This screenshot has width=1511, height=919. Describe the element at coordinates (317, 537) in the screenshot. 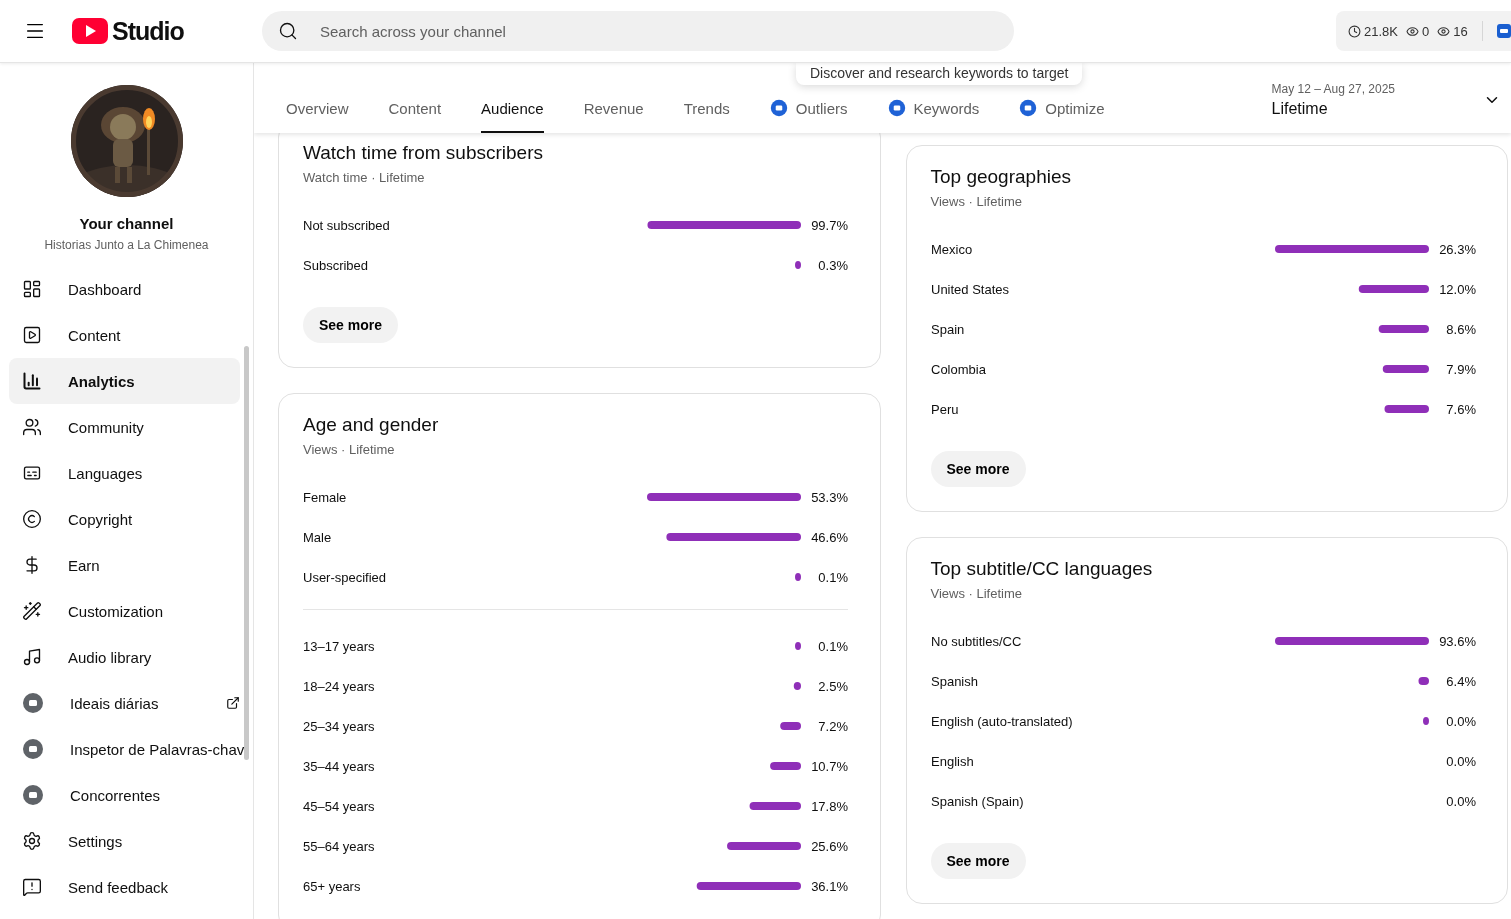

I see `category-label: Male` at that location.